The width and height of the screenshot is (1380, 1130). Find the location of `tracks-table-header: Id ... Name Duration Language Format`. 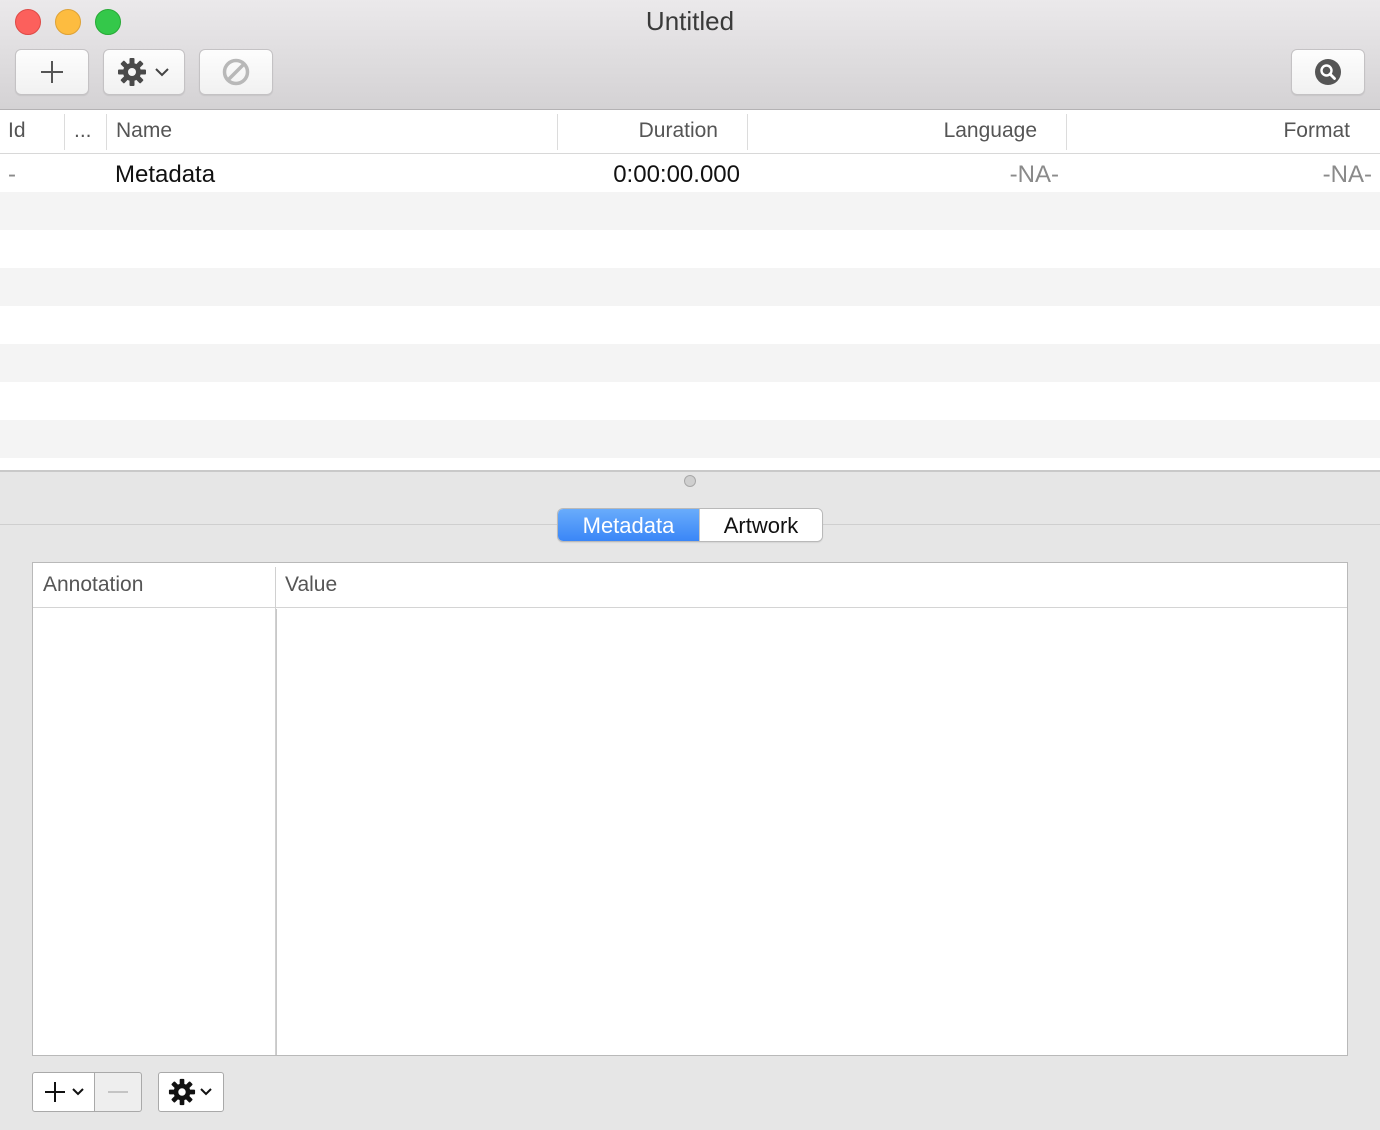

tracks-table-header: Id ... Name Duration Language Format is located at coordinates (690, 132).